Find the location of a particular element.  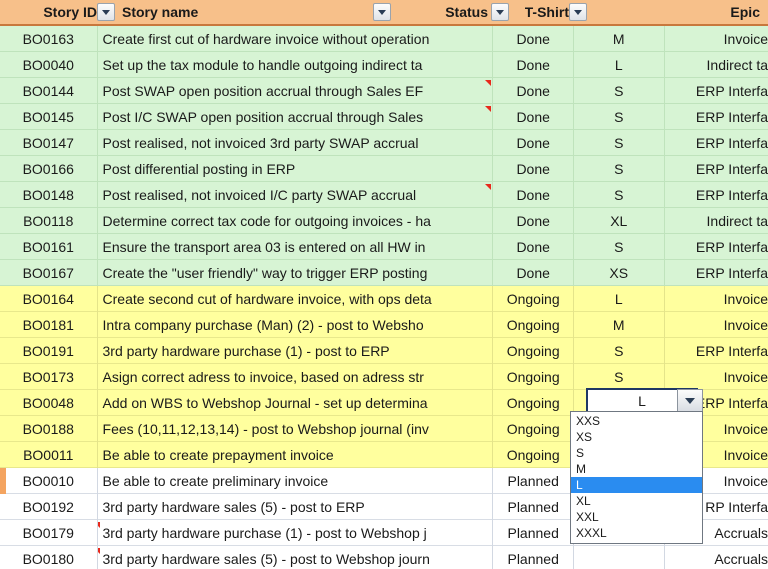

cell-epic: Indirect ta is located at coordinates (716, 221).